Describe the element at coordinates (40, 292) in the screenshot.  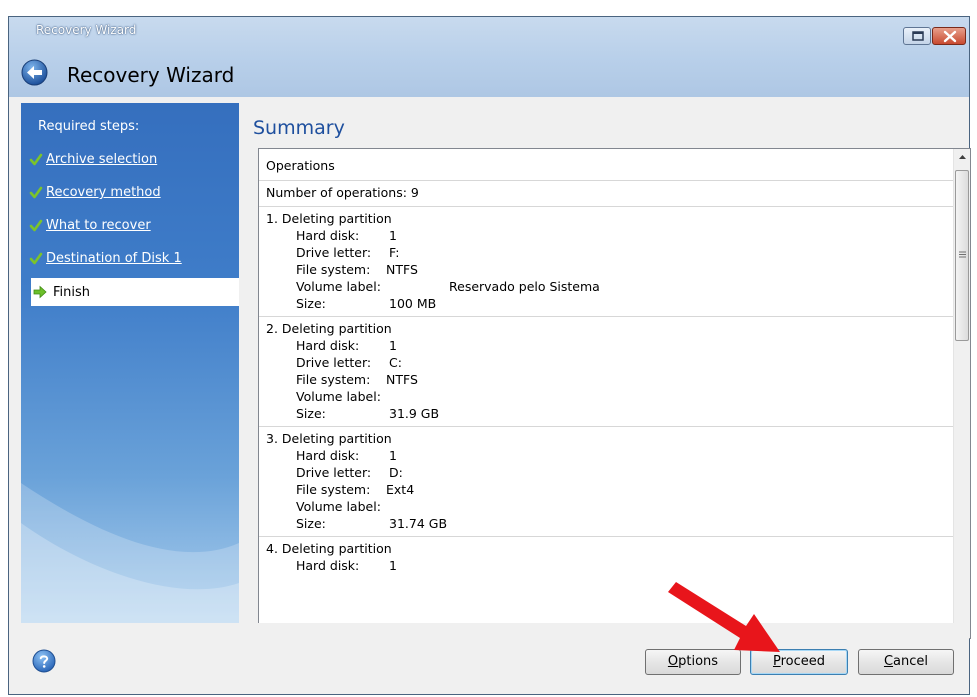
I see `arrow-right-icon` at that location.